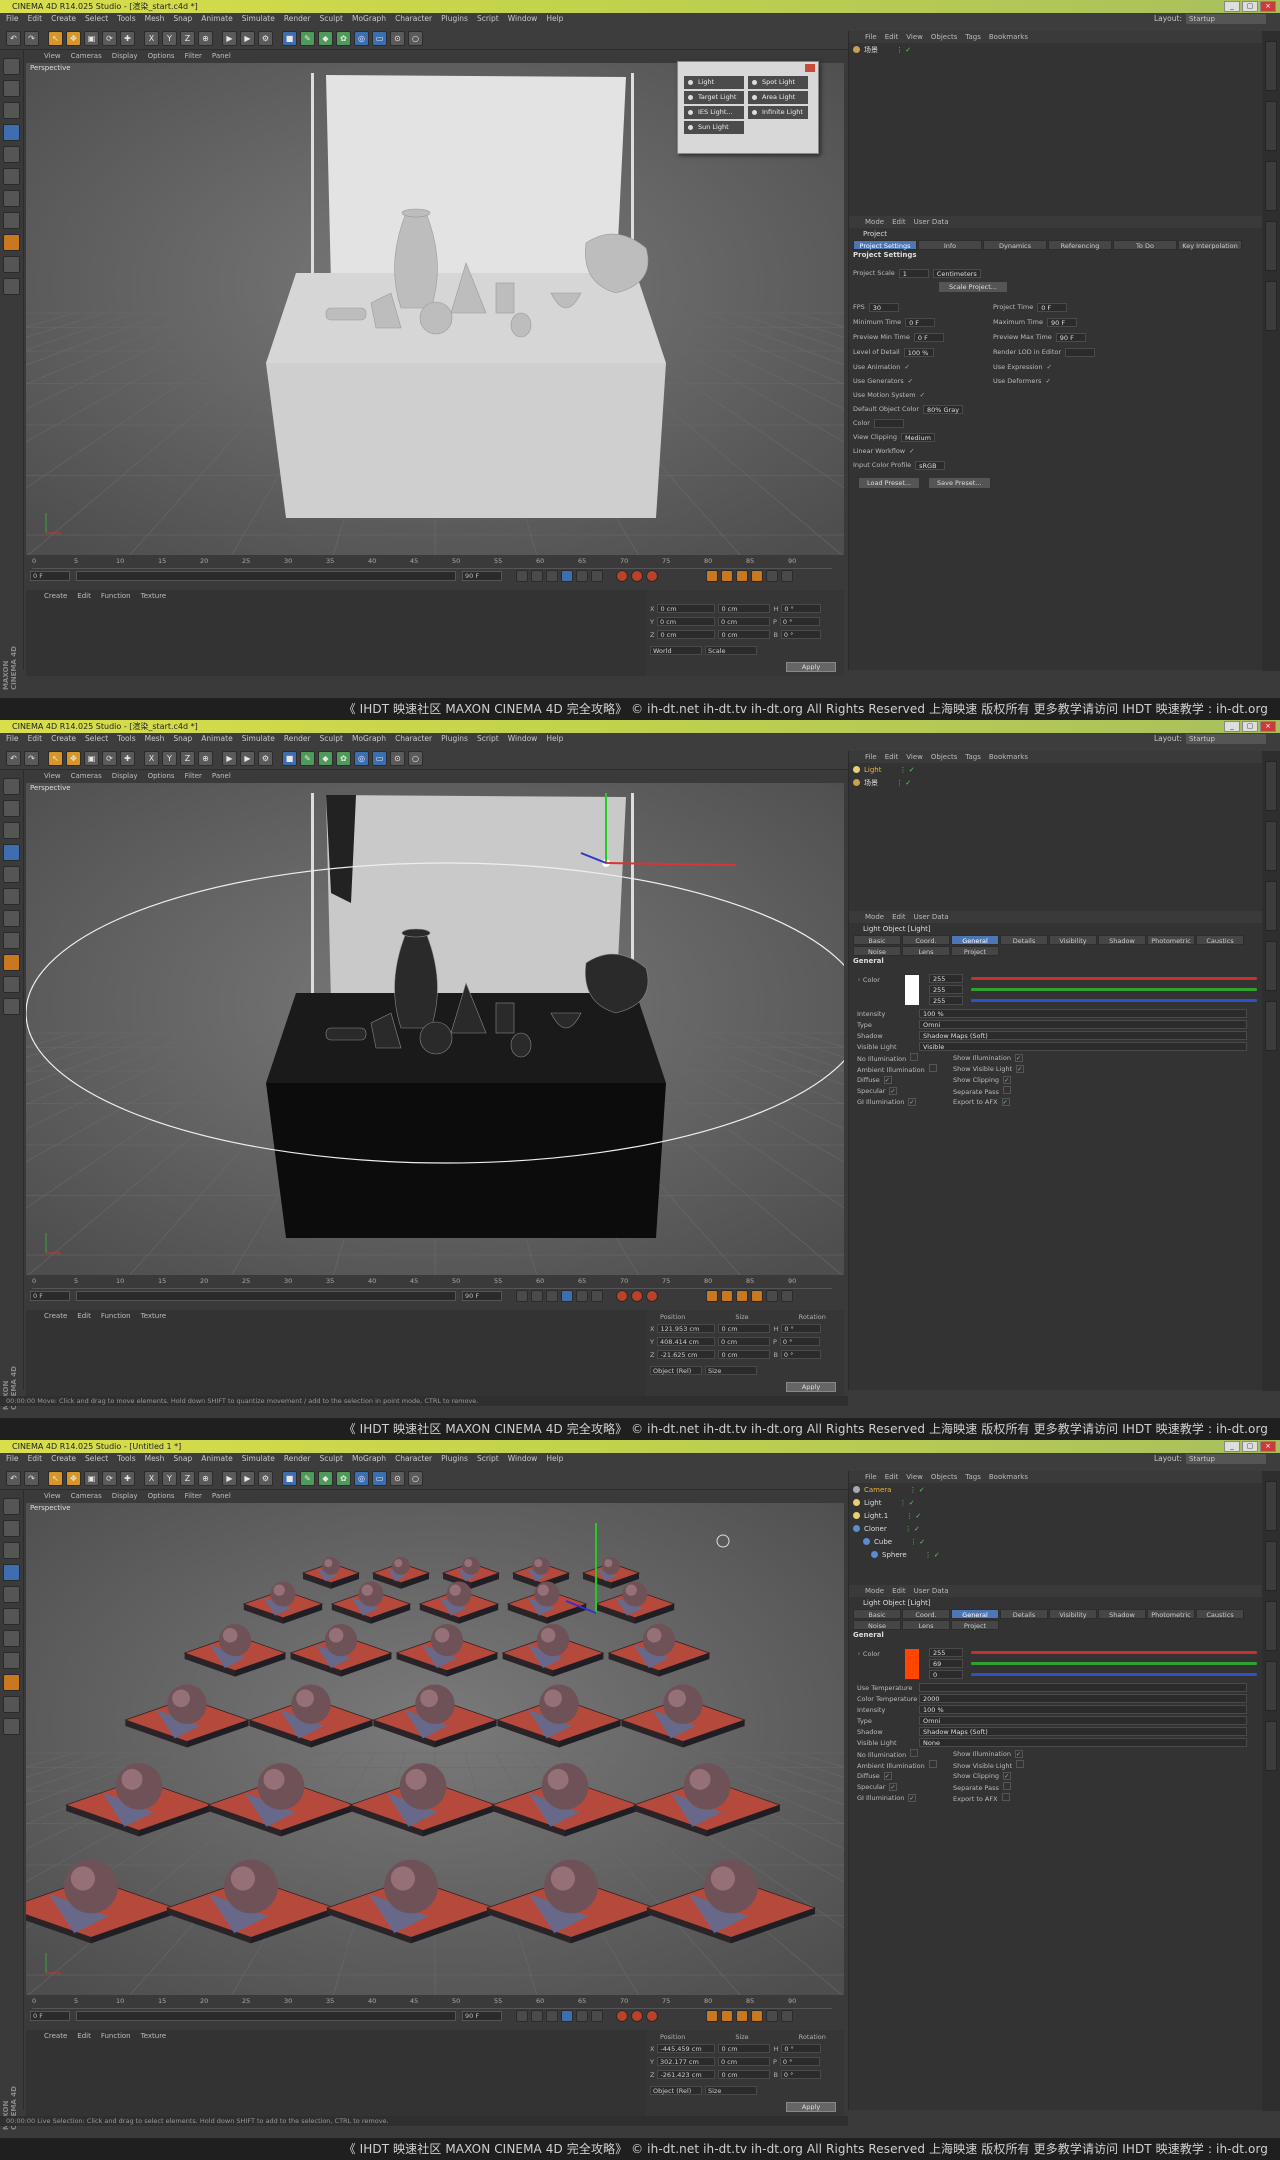 This screenshot has width=1280, height=2160. What do you see at coordinates (652, 1296) in the screenshot?
I see `keyframe-icon` at bounding box center [652, 1296].